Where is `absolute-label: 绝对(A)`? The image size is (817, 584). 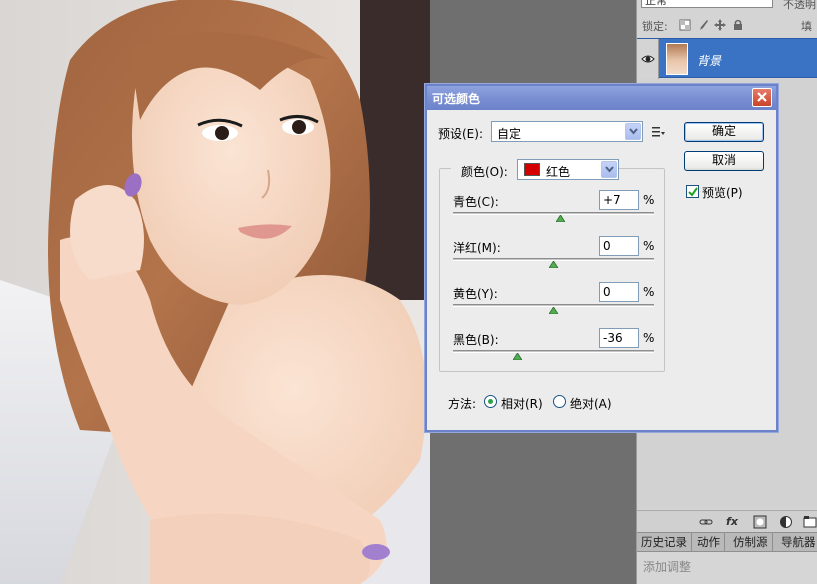
absolute-label: 绝对(A) is located at coordinates (591, 403).